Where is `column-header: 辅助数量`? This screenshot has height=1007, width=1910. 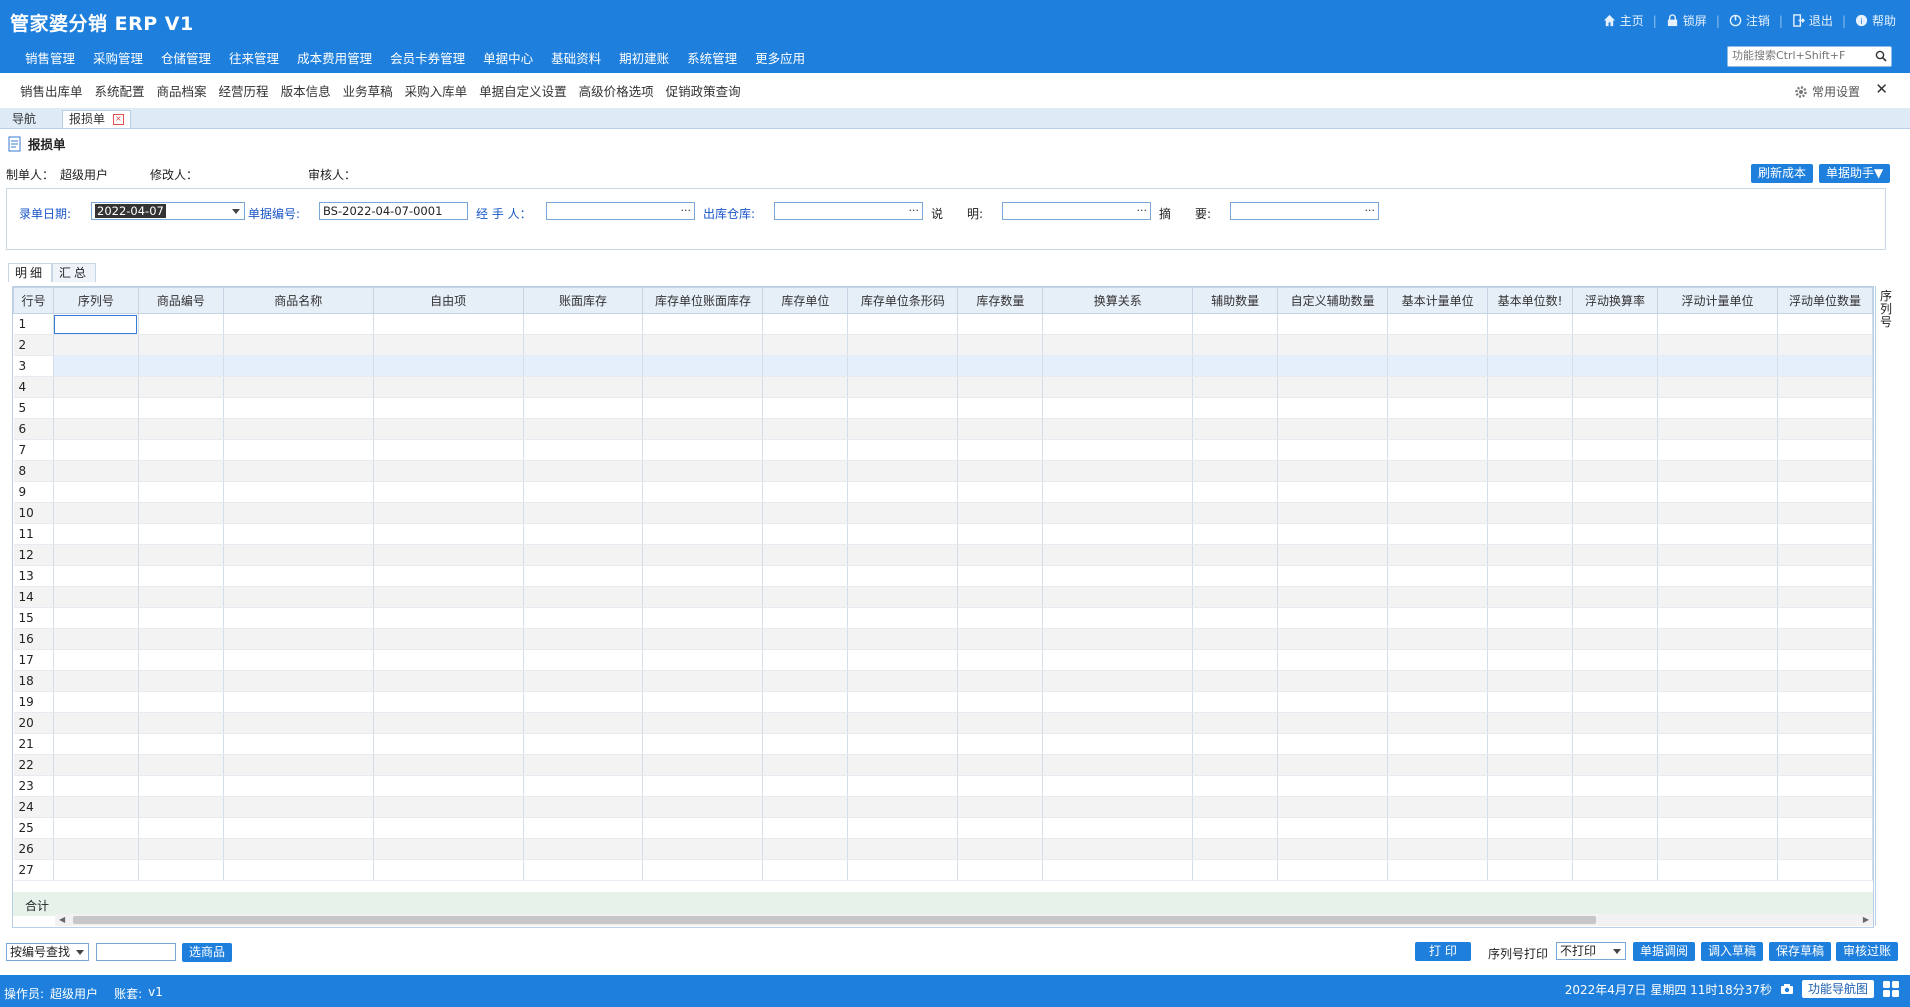 column-header: 辅助数量 is located at coordinates (1235, 300).